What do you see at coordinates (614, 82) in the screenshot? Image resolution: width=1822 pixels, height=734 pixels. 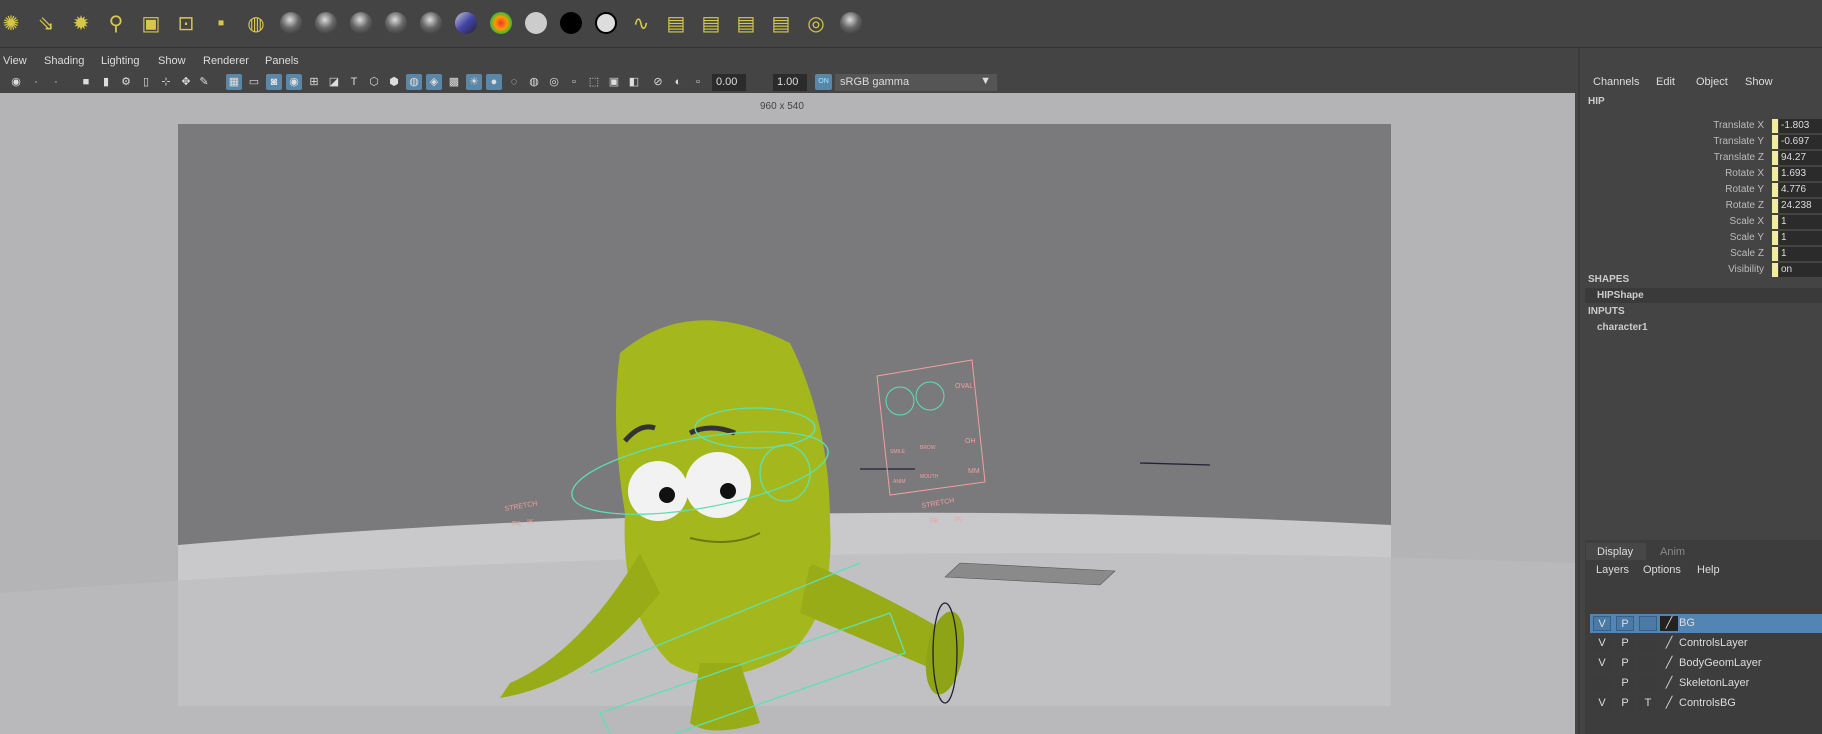 I see `viewport-tool-icon: ▣` at bounding box center [614, 82].